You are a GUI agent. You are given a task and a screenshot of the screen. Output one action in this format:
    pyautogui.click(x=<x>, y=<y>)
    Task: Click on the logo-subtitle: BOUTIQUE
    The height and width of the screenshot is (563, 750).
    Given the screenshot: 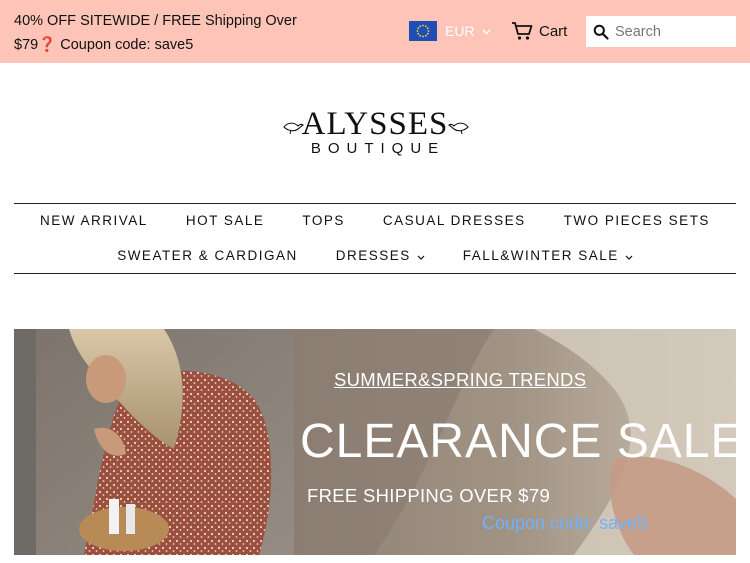 What is the action you would take?
    pyautogui.click(x=378, y=148)
    